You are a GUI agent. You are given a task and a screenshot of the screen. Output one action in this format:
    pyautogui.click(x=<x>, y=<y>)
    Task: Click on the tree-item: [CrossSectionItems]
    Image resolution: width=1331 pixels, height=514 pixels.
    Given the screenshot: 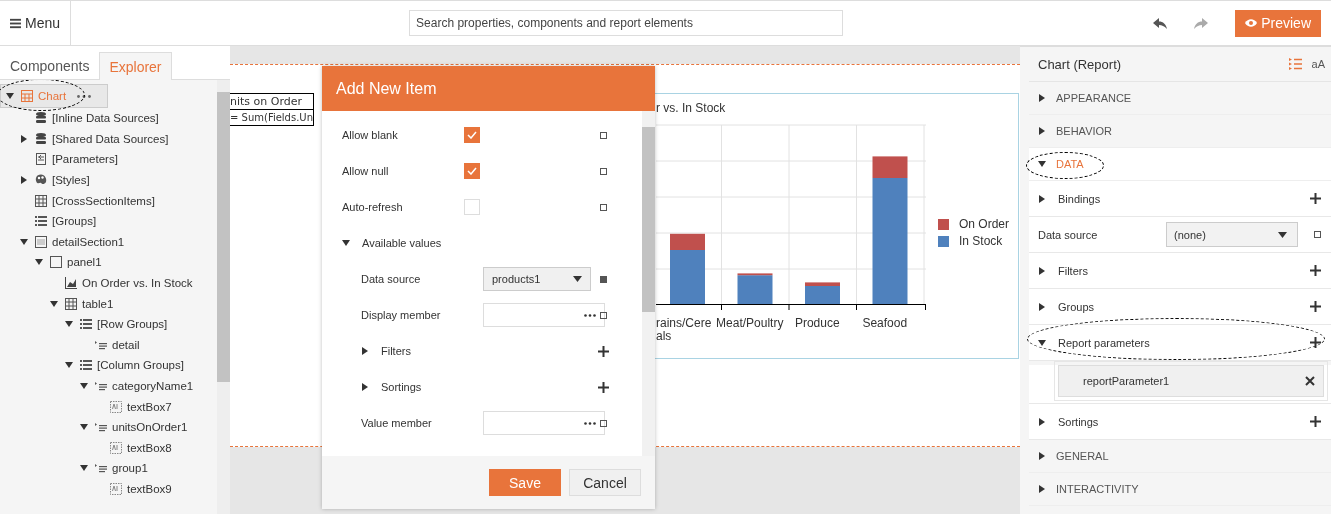 What is the action you would take?
    pyautogui.click(x=108, y=200)
    